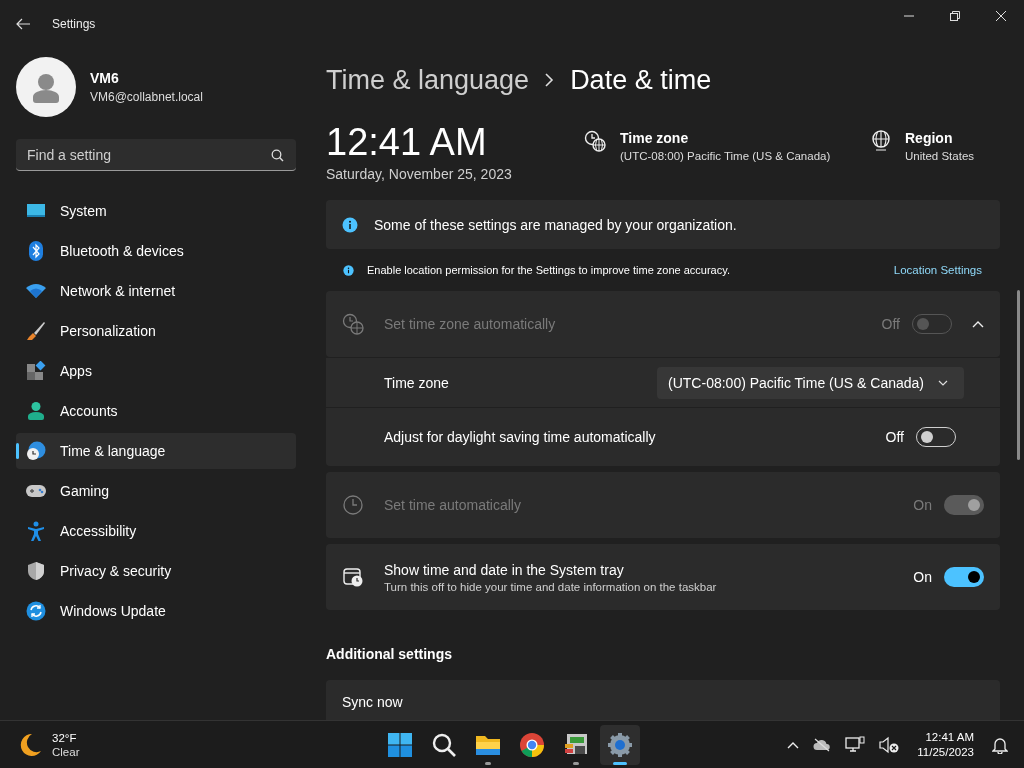  I want to click on summary-value: United States, so click(940, 156).